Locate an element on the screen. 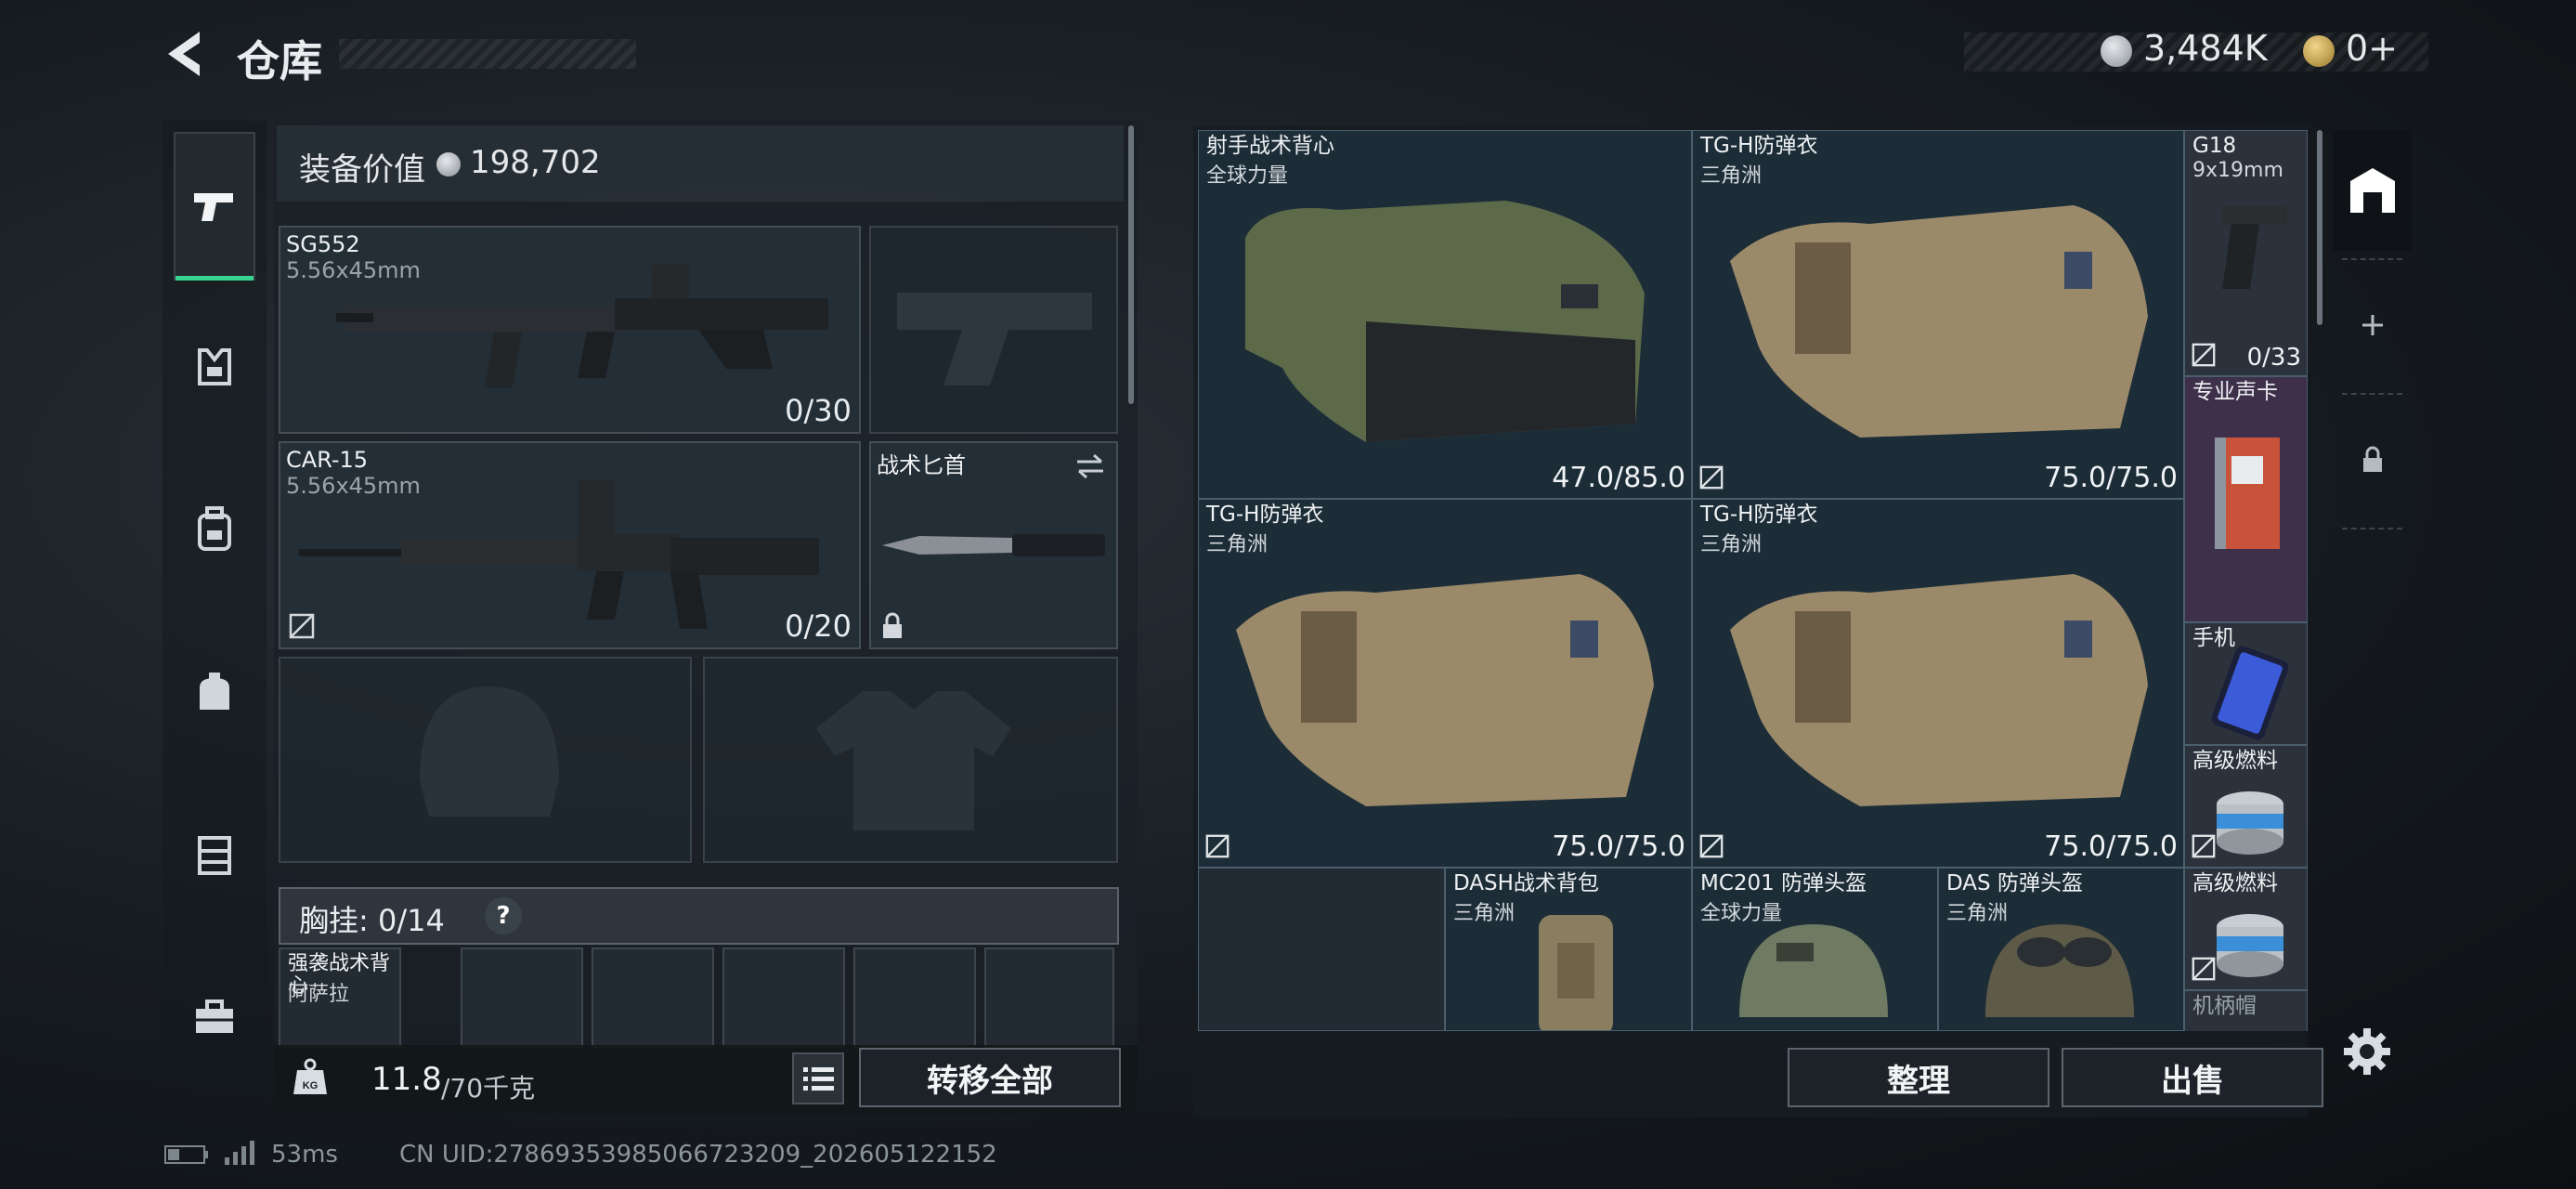  fuel-can-image is located at coordinates (2250, 946).